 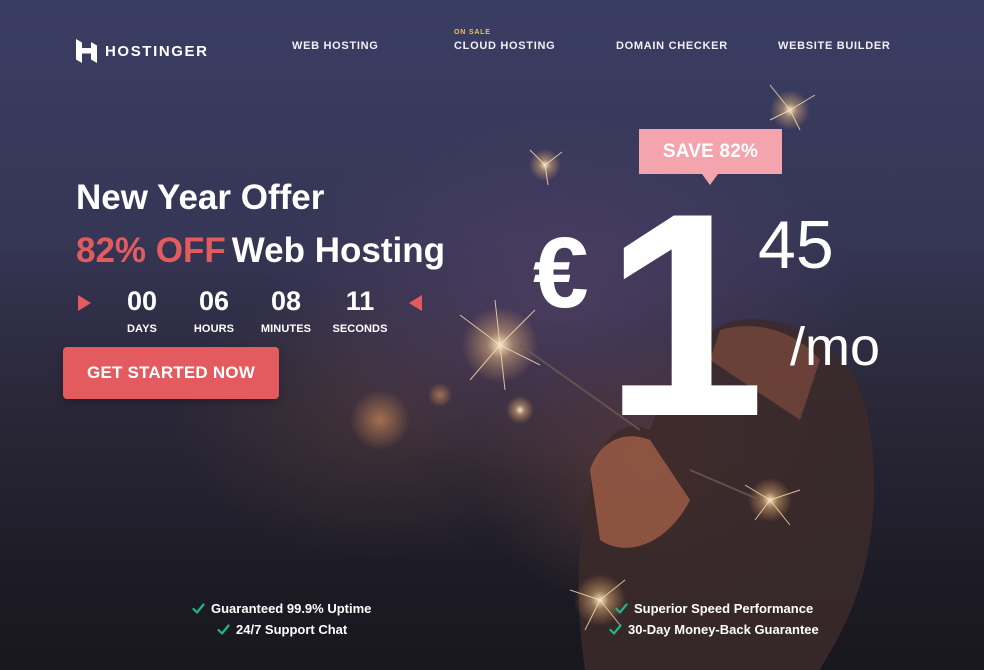 I want to click on countdown-minutes: 08 MINUTES, so click(x=286, y=309).